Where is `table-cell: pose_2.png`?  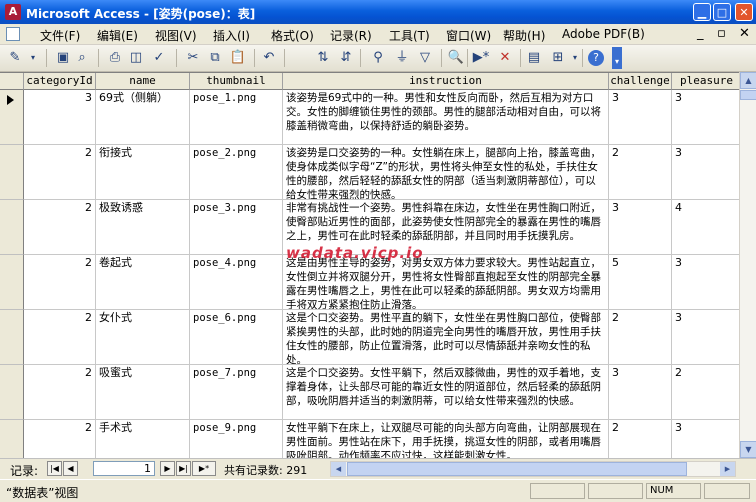
table-cell: pose_2.png is located at coordinates (236, 172).